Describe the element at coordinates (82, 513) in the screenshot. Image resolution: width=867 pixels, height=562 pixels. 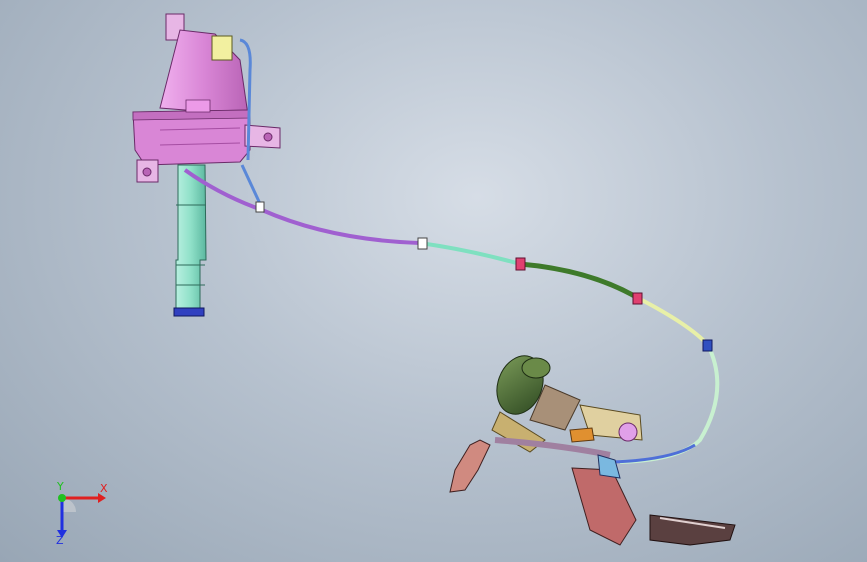
I see `coordinate-triad: X Y Z` at that location.